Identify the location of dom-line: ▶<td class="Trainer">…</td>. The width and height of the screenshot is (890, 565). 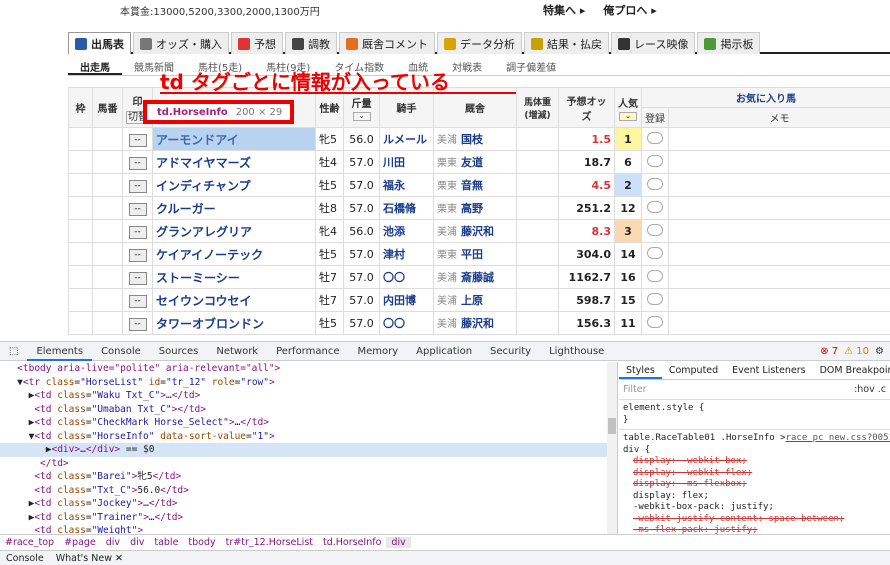
(308, 518).